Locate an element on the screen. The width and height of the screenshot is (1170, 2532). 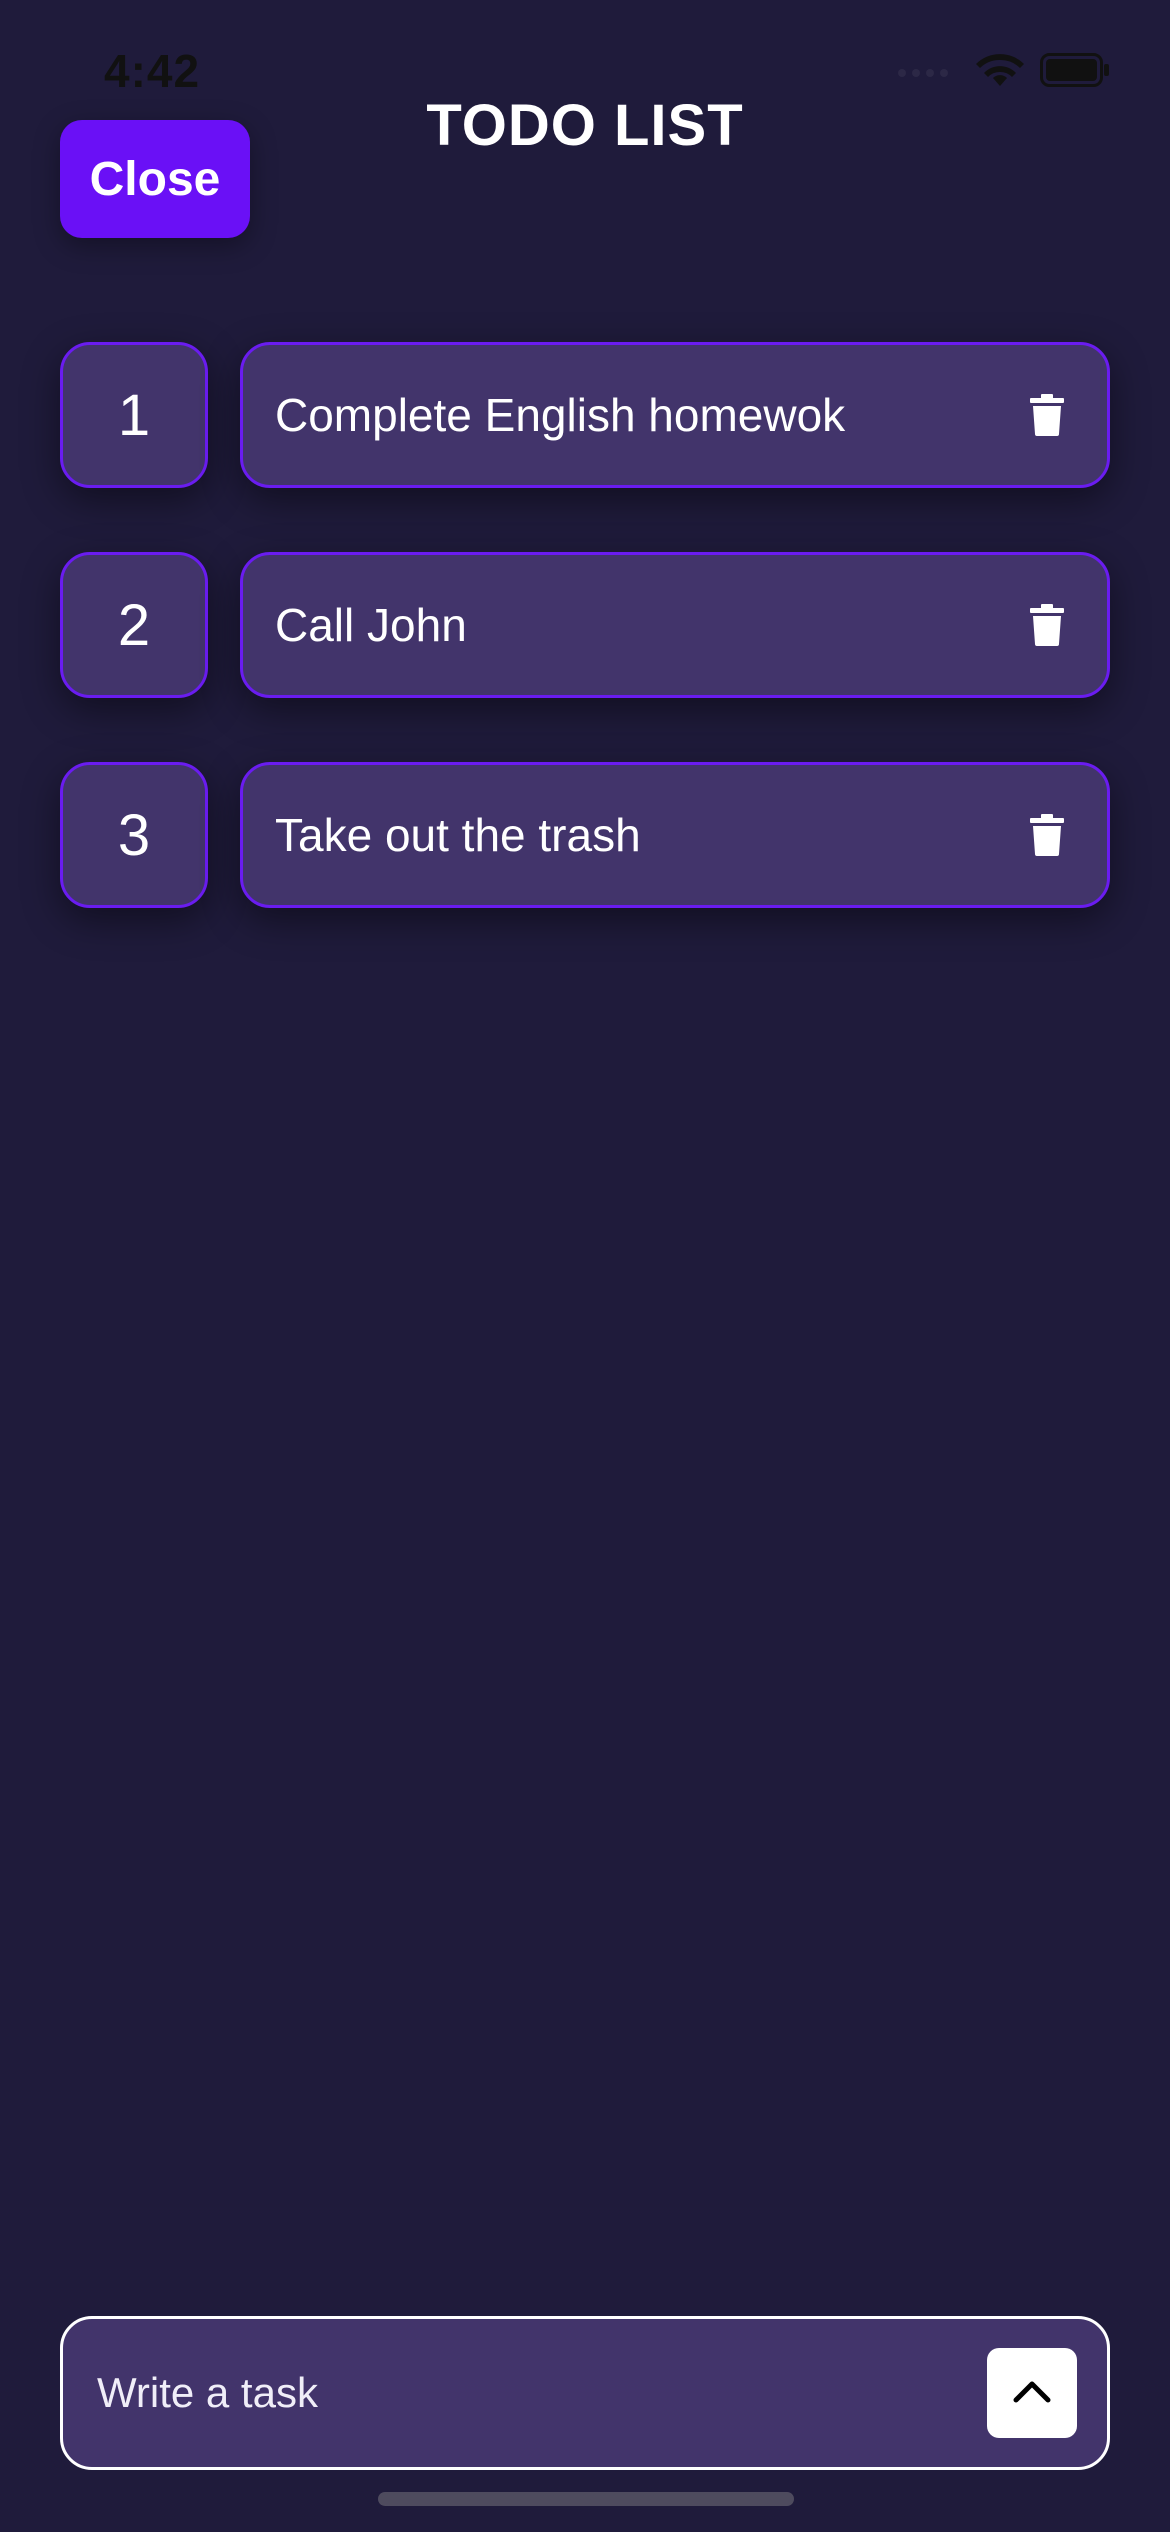
task-card: Complete English homewok is located at coordinates (675, 415).